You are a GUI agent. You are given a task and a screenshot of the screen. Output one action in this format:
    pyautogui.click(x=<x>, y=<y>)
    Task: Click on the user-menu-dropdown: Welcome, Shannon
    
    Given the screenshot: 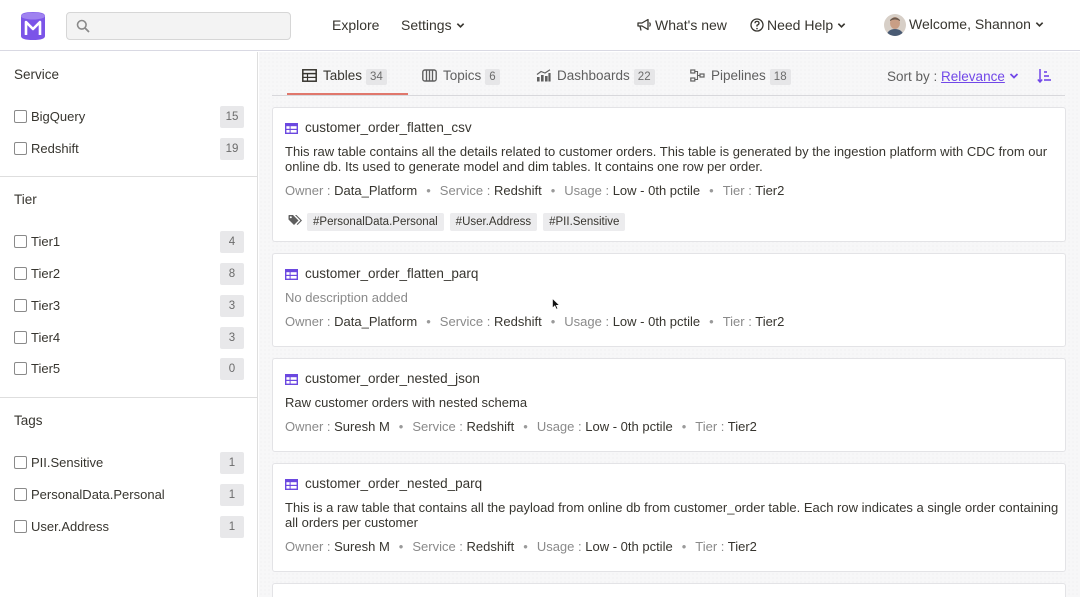 What is the action you would take?
    pyautogui.click(x=976, y=24)
    